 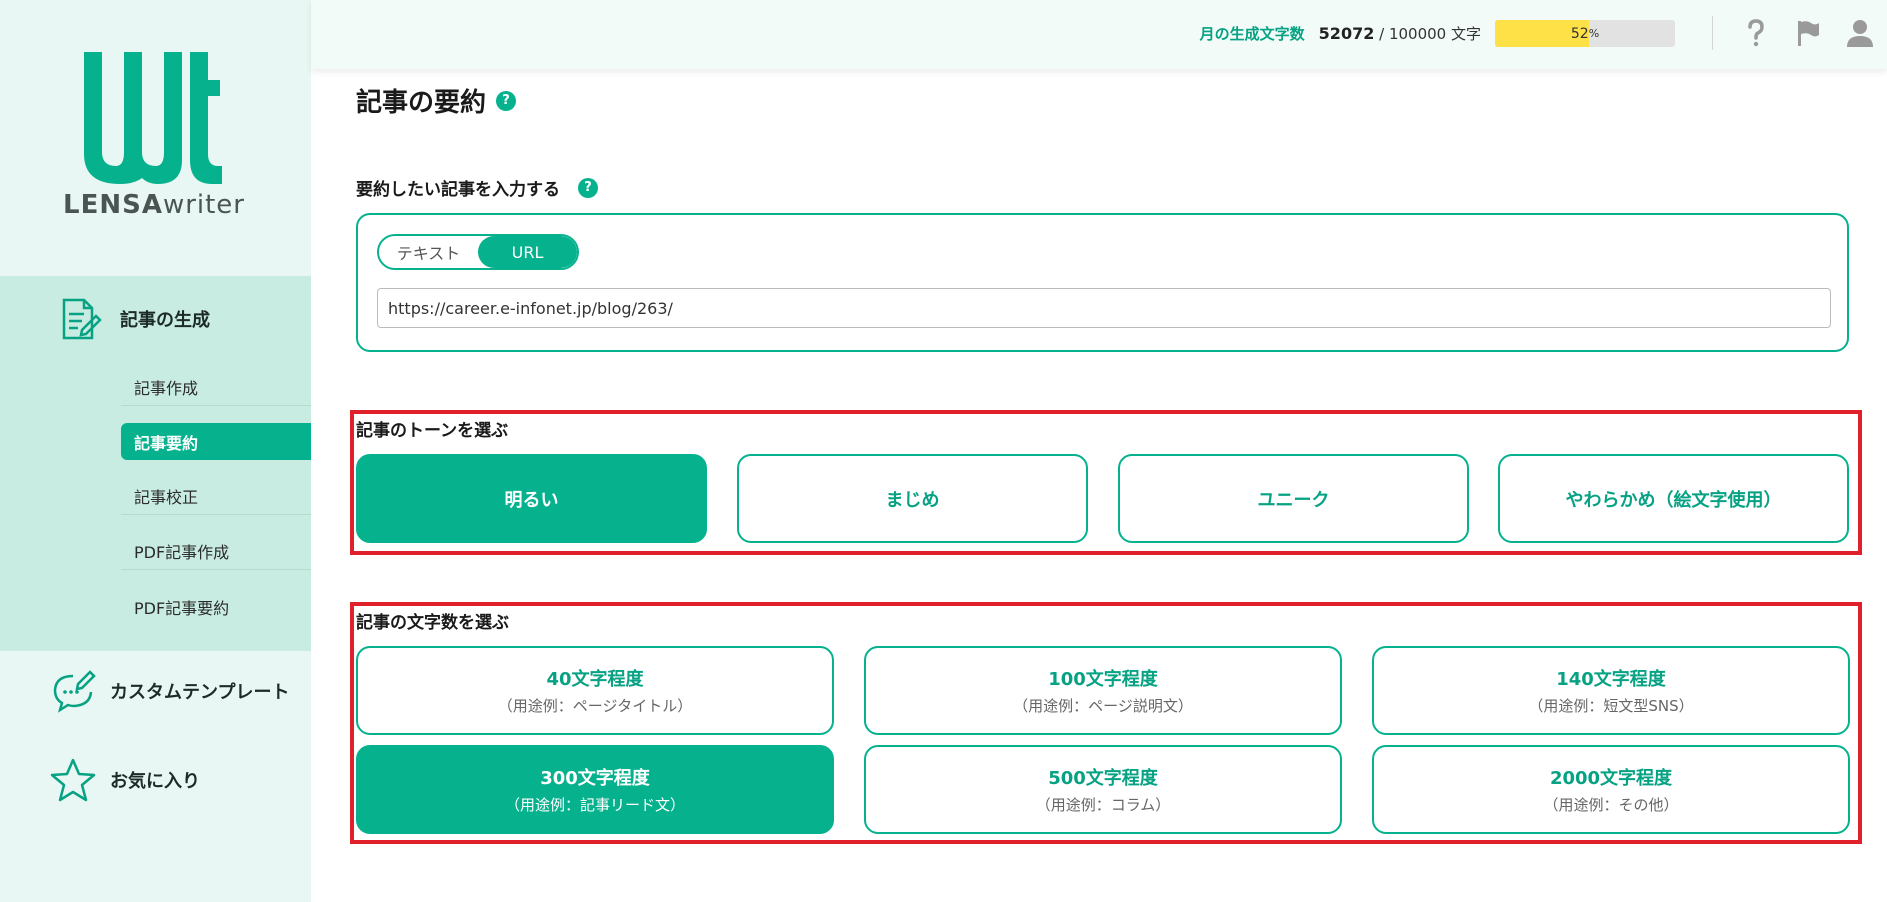 What do you see at coordinates (74, 691) in the screenshot?
I see `chat-edit-icon` at bounding box center [74, 691].